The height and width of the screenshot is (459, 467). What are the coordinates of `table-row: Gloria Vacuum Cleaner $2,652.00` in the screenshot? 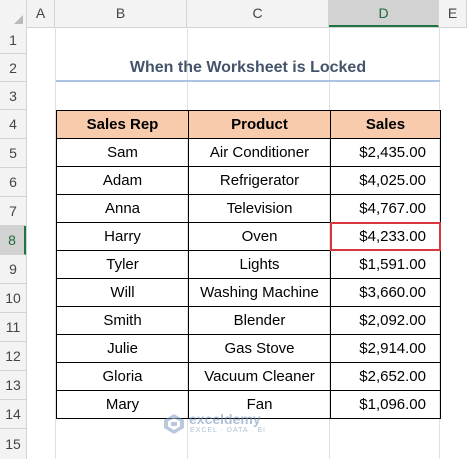 It's located at (248, 376).